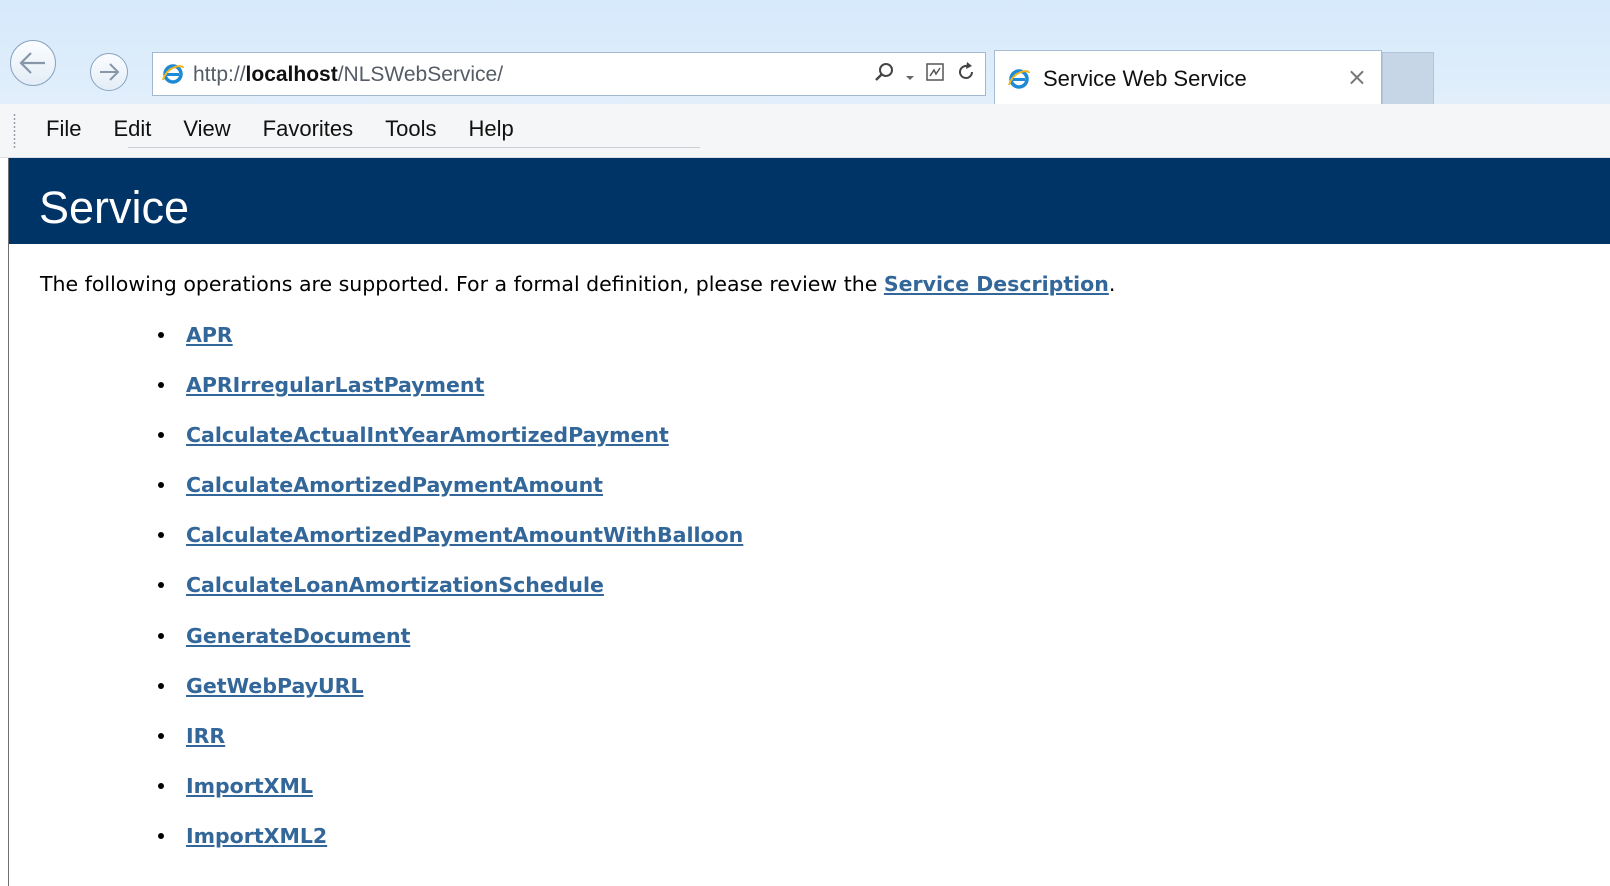 Image resolution: width=1610 pixels, height=886 pixels. I want to click on menu-file: File, so click(63, 129).